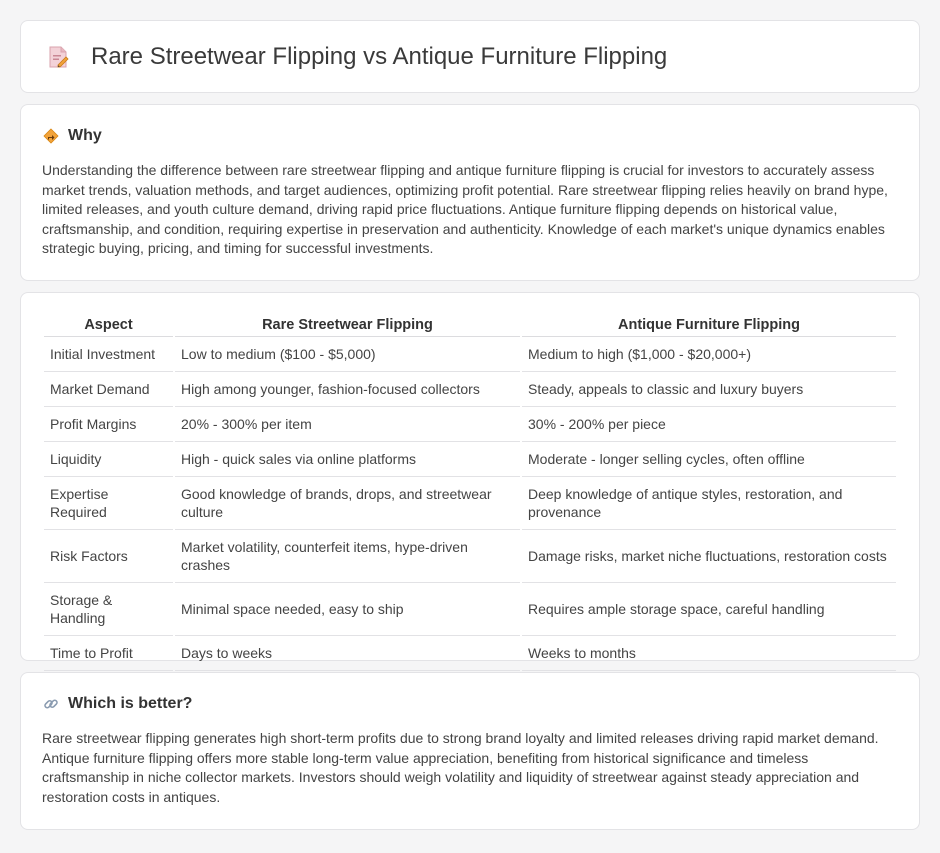 This screenshot has height=853, width=940. I want to click on link-icon, so click(51, 704).